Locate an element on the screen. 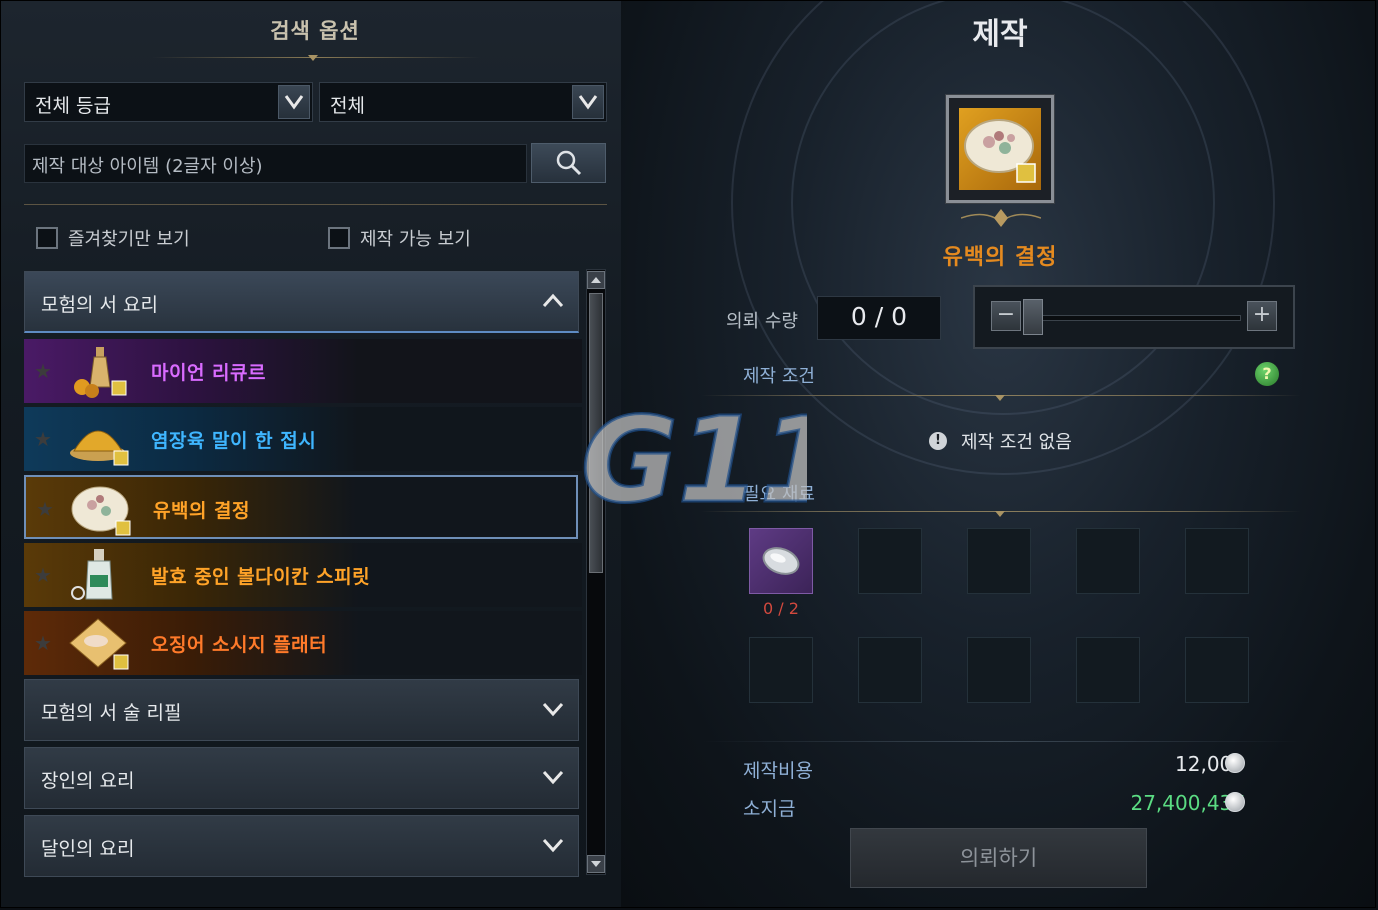 The width and height of the screenshot is (1378, 910). grade-select-value: 전체 등급 is located at coordinates (73, 106).